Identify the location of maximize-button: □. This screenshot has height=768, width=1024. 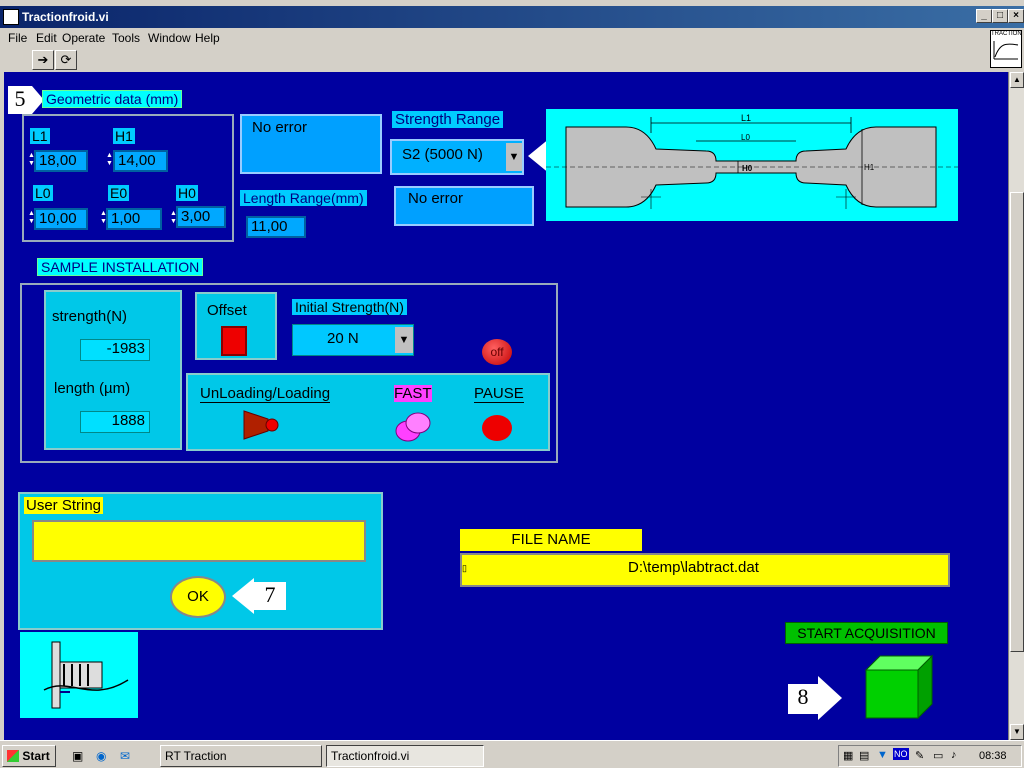
(1000, 16).